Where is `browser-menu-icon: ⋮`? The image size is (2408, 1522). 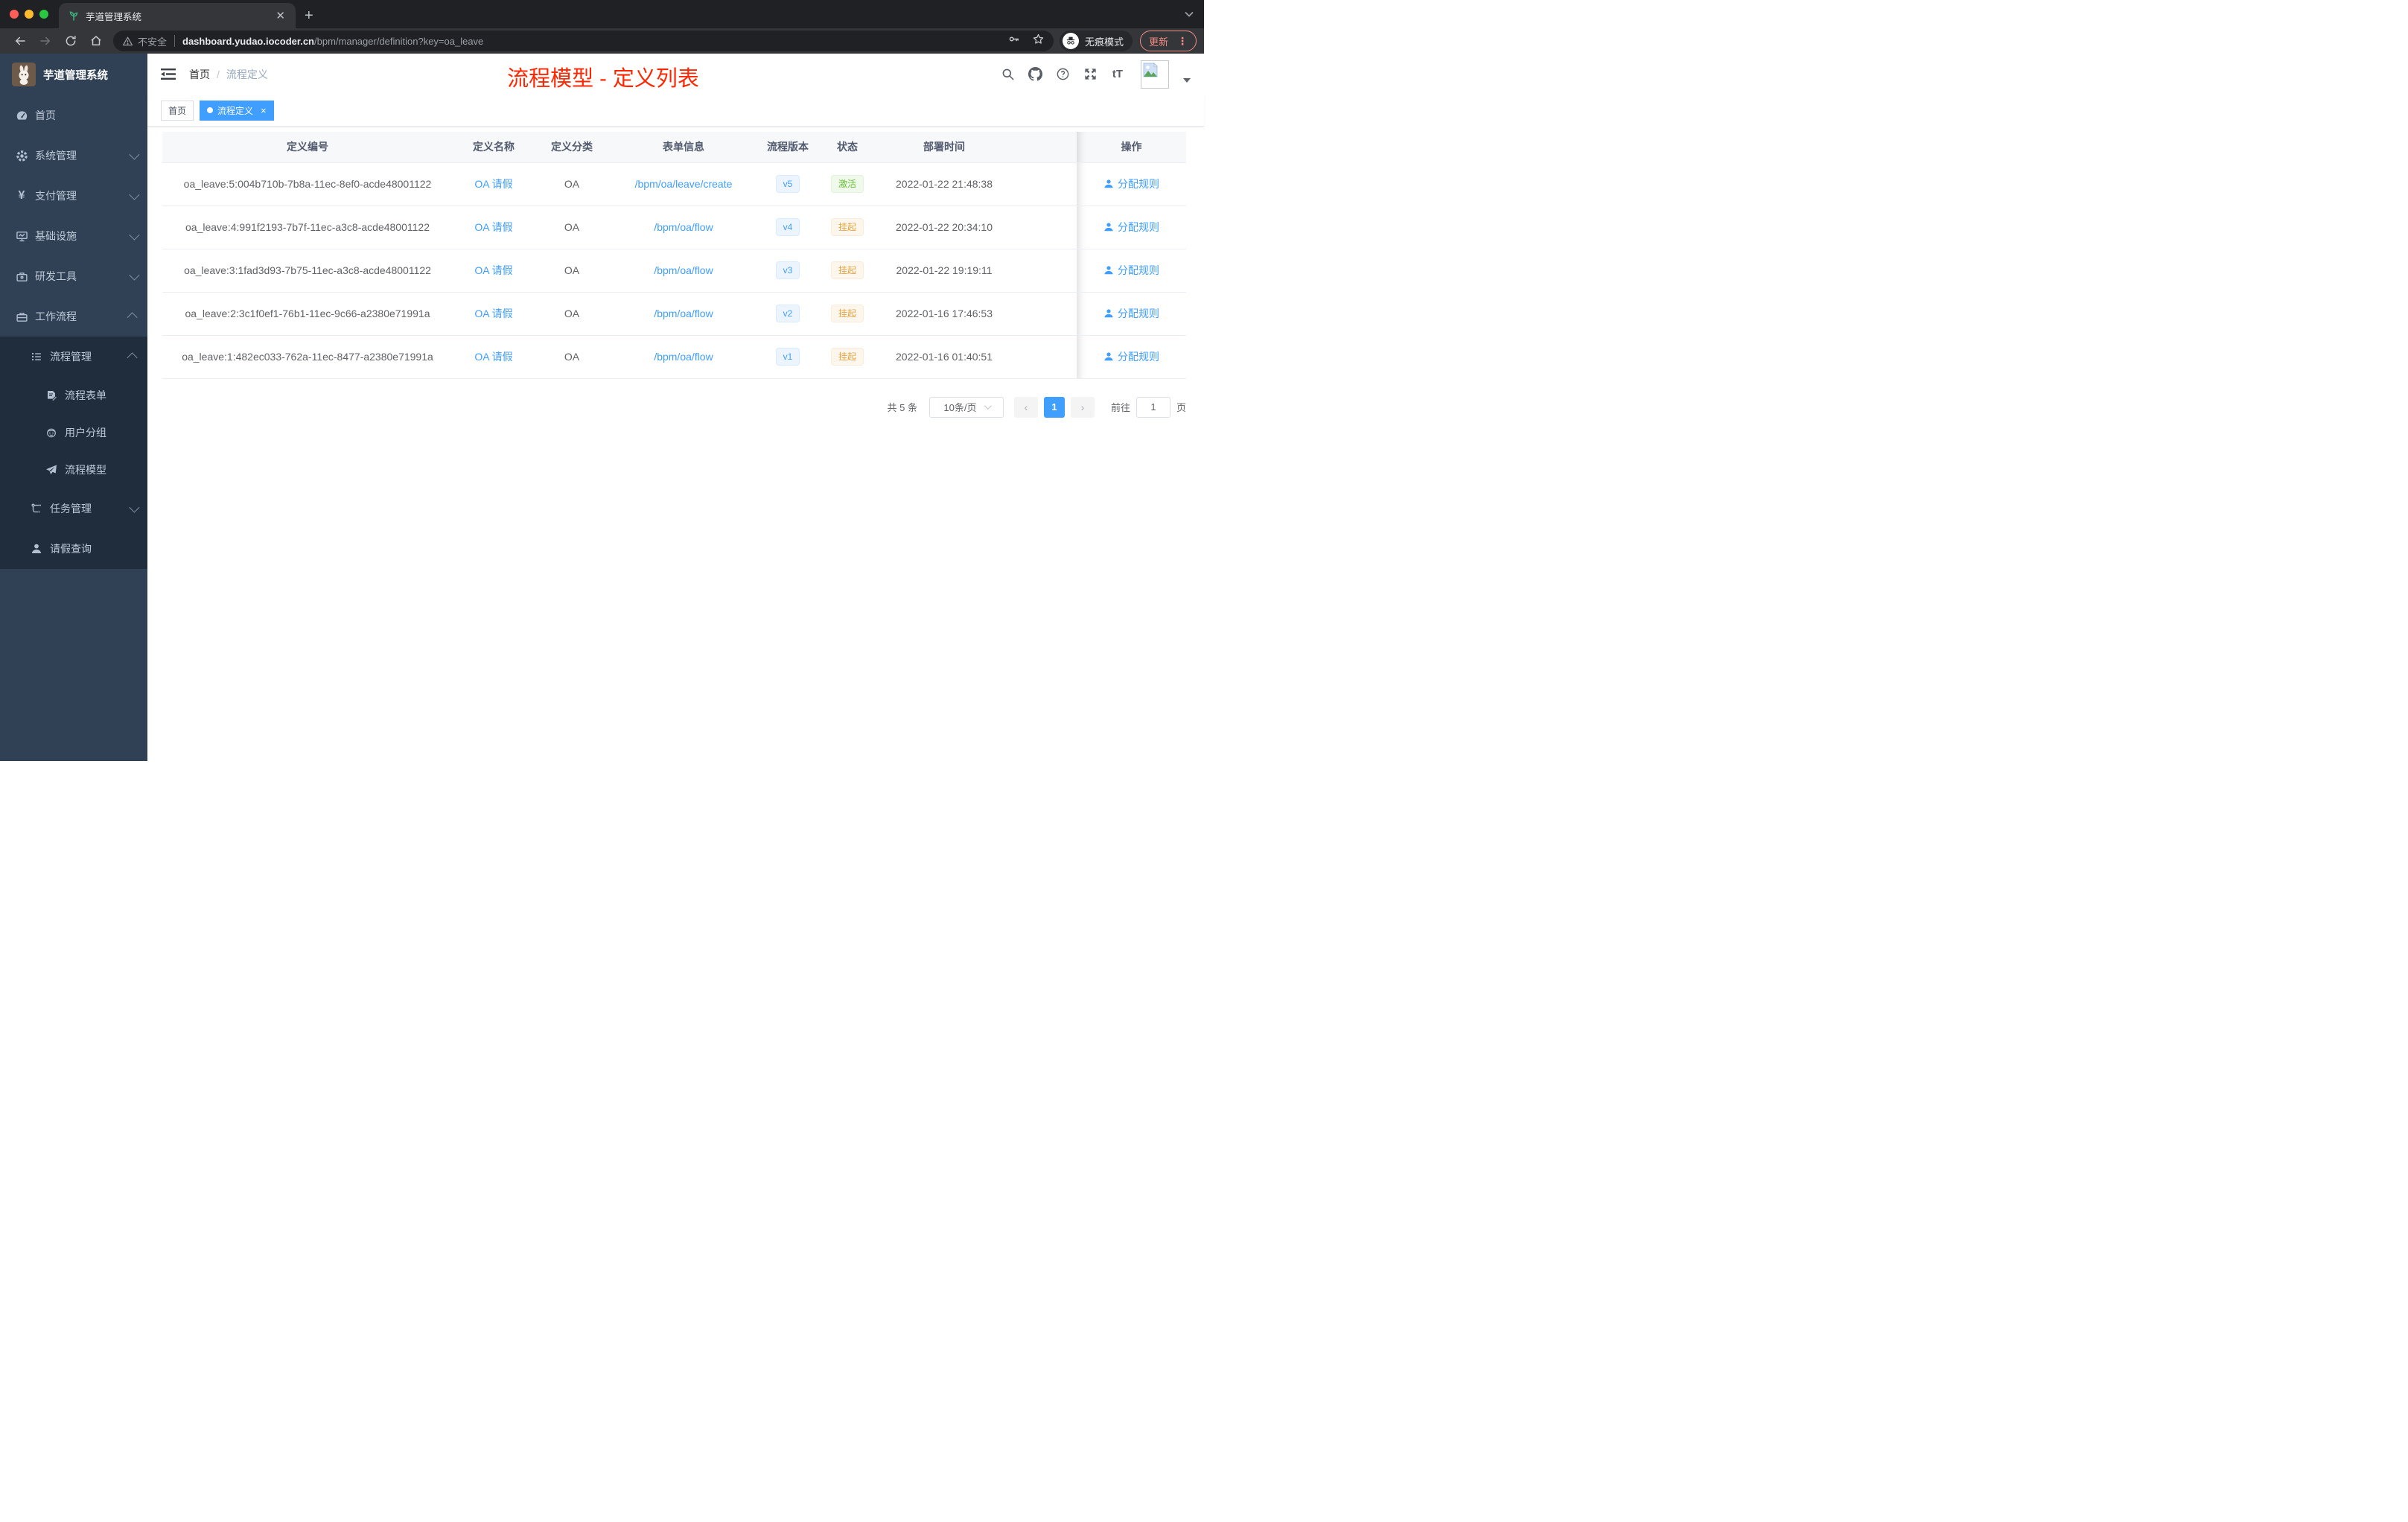
browser-menu-icon: ⋮ is located at coordinates (1182, 41).